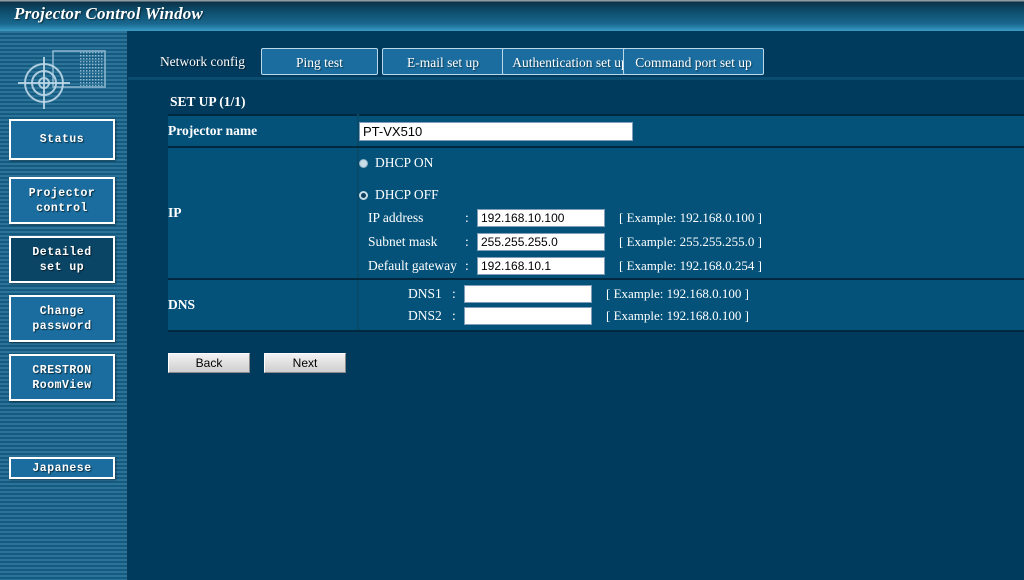 This screenshot has height=580, width=1024. I want to click on tab-label: Authentication set up, so click(570, 62).